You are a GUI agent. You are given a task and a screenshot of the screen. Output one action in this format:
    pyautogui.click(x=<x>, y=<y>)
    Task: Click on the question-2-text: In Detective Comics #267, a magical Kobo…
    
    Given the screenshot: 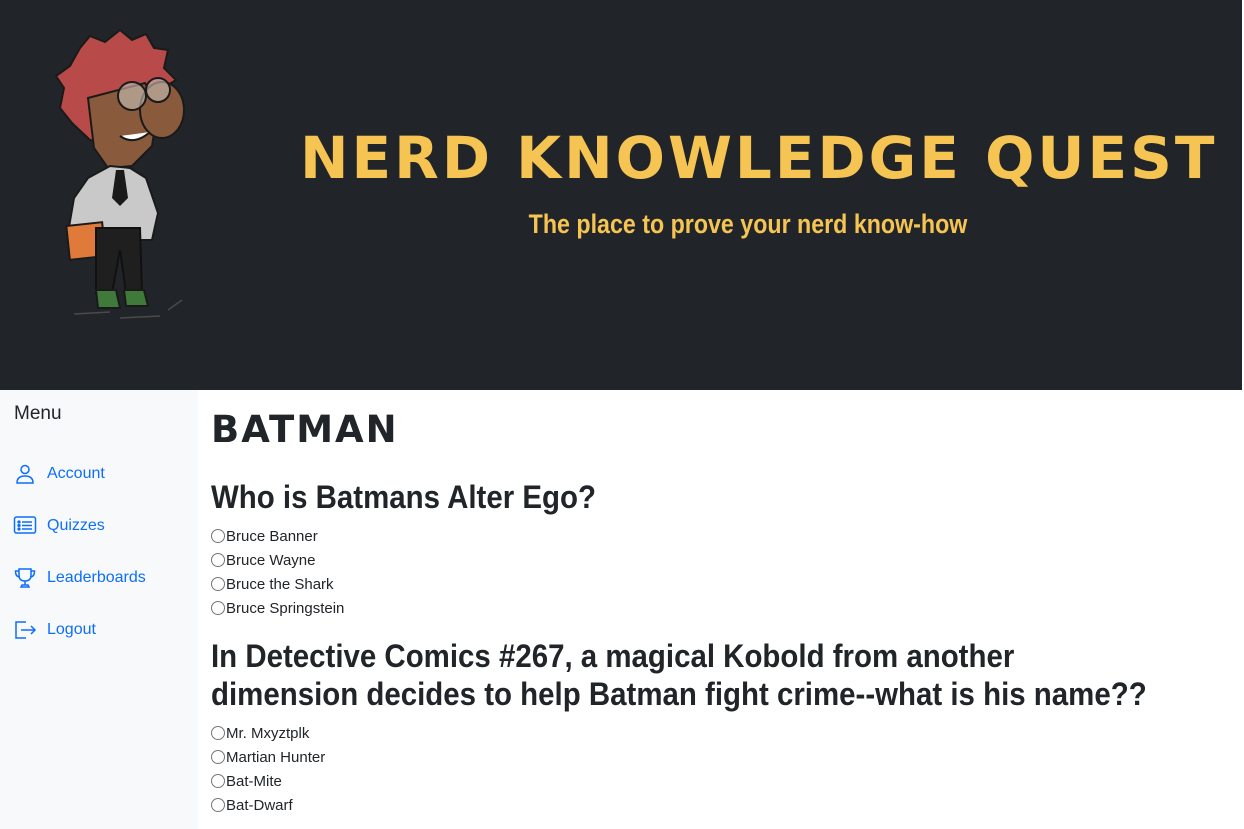 What is the action you would take?
    pyautogui.click(x=679, y=675)
    